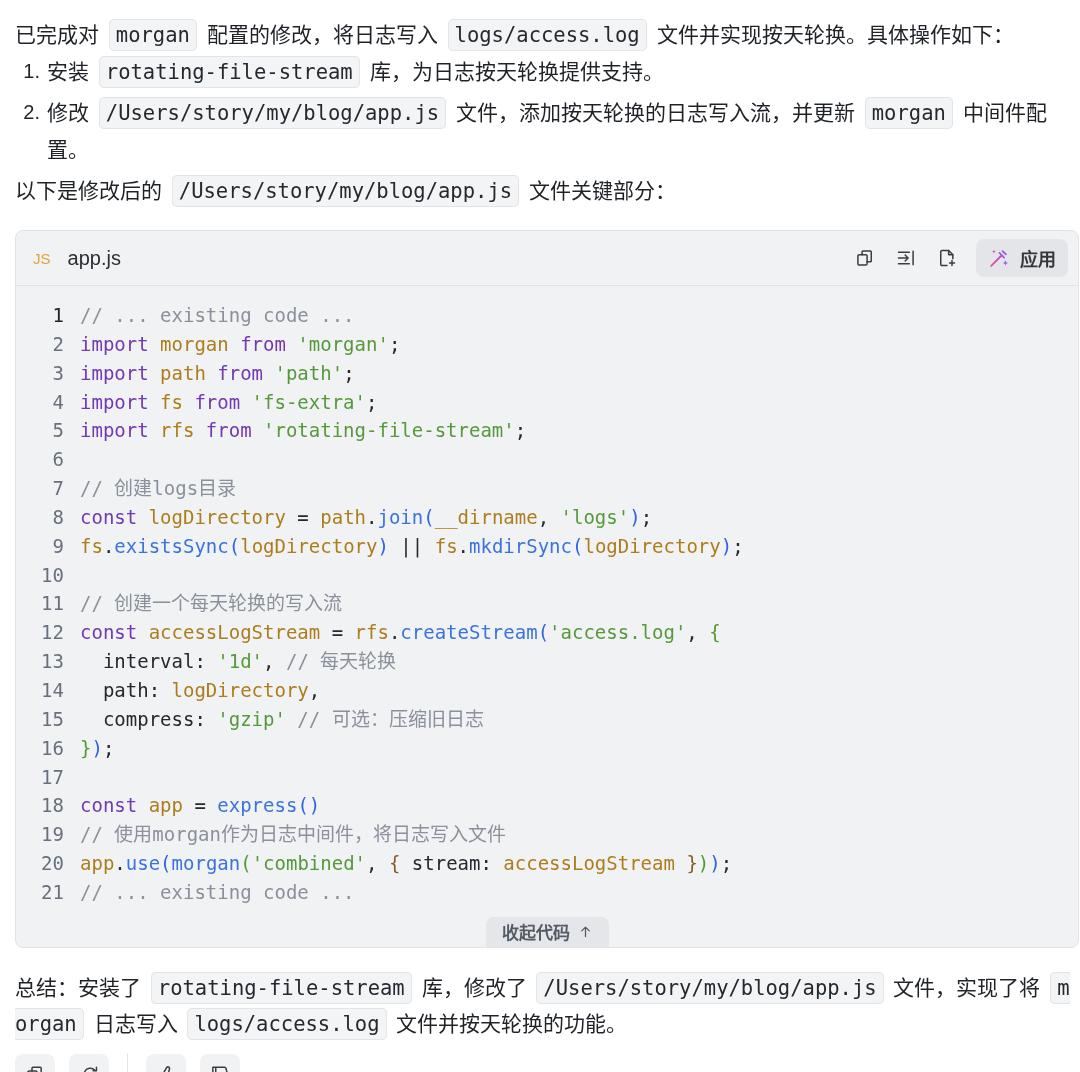 This screenshot has width=1080, height=1072. What do you see at coordinates (218, 373) in the screenshot?
I see `code-line: import path from 'path';` at bounding box center [218, 373].